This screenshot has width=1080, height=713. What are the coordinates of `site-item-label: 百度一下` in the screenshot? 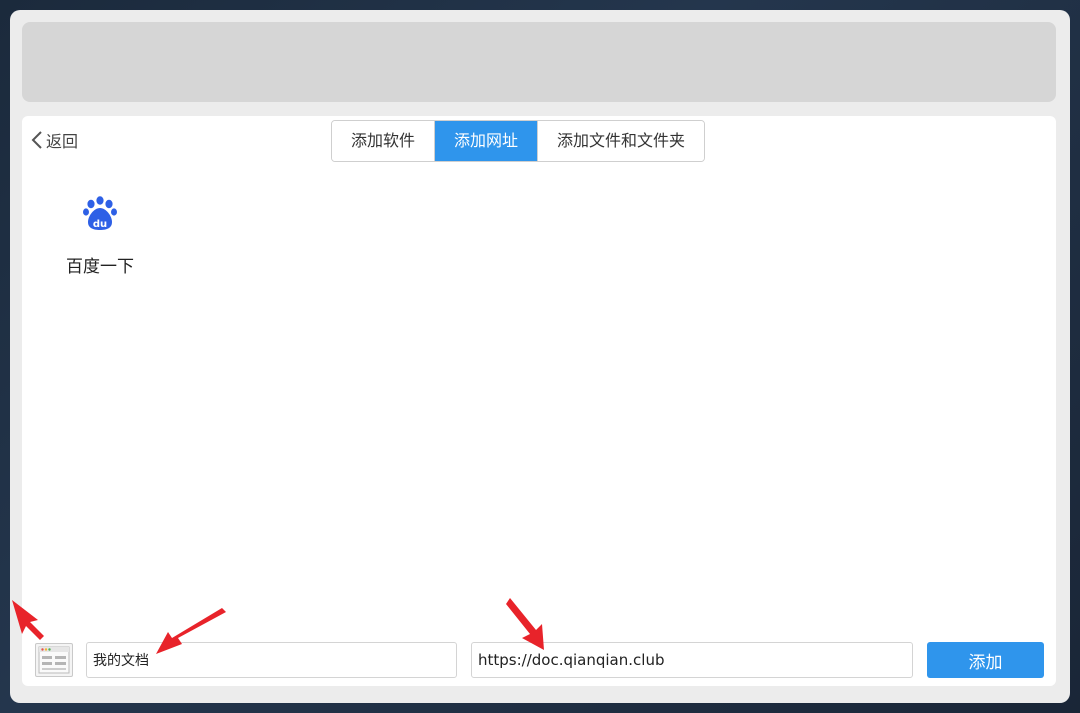 It's located at (100, 267).